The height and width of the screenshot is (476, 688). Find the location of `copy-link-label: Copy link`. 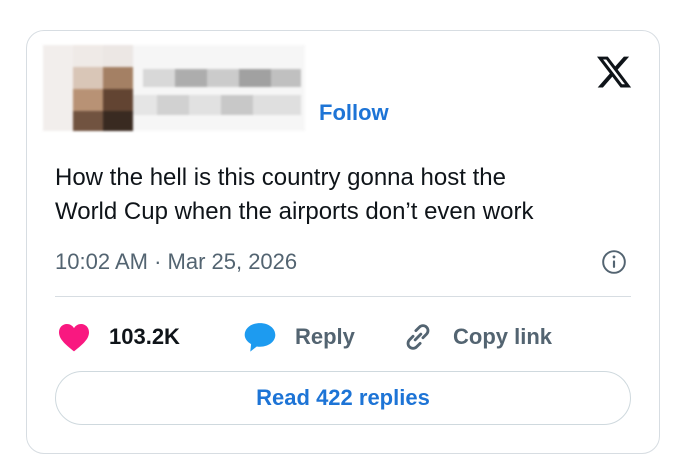

copy-link-label: Copy link is located at coordinates (503, 336).